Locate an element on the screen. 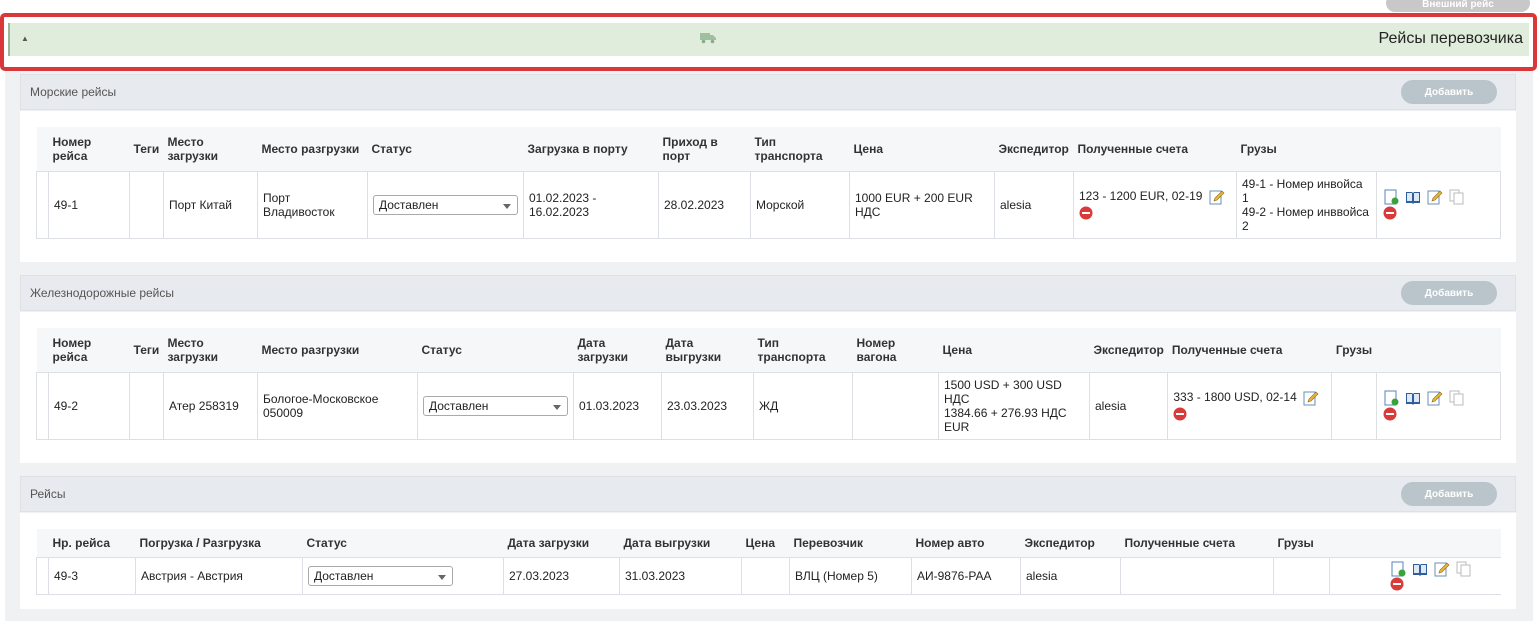  unload-date: 23.03.2023 is located at coordinates (707, 405).